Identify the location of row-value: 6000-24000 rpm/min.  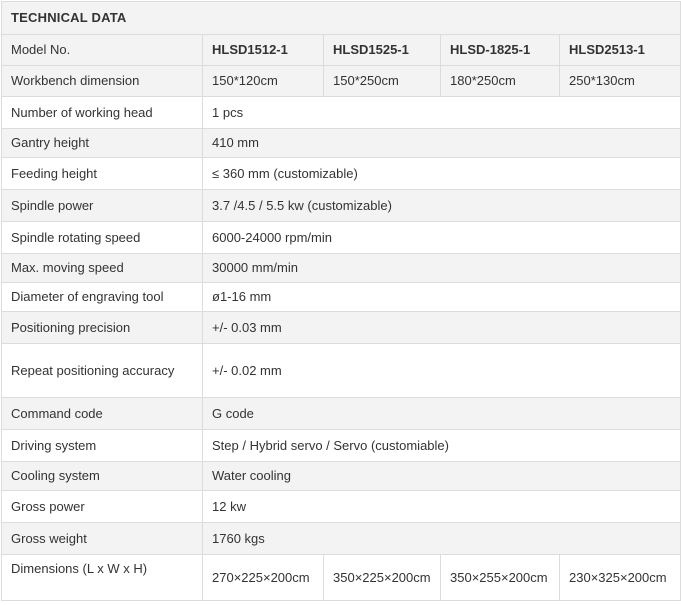
(441, 237).